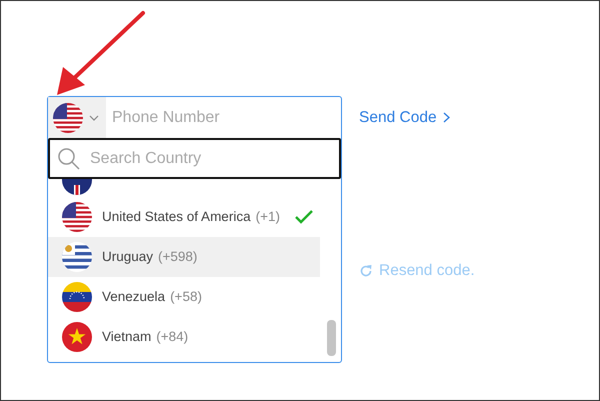 The height and width of the screenshot is (401, 600). I want to click on country-label: Uruguay (+598), so click(150, 257).